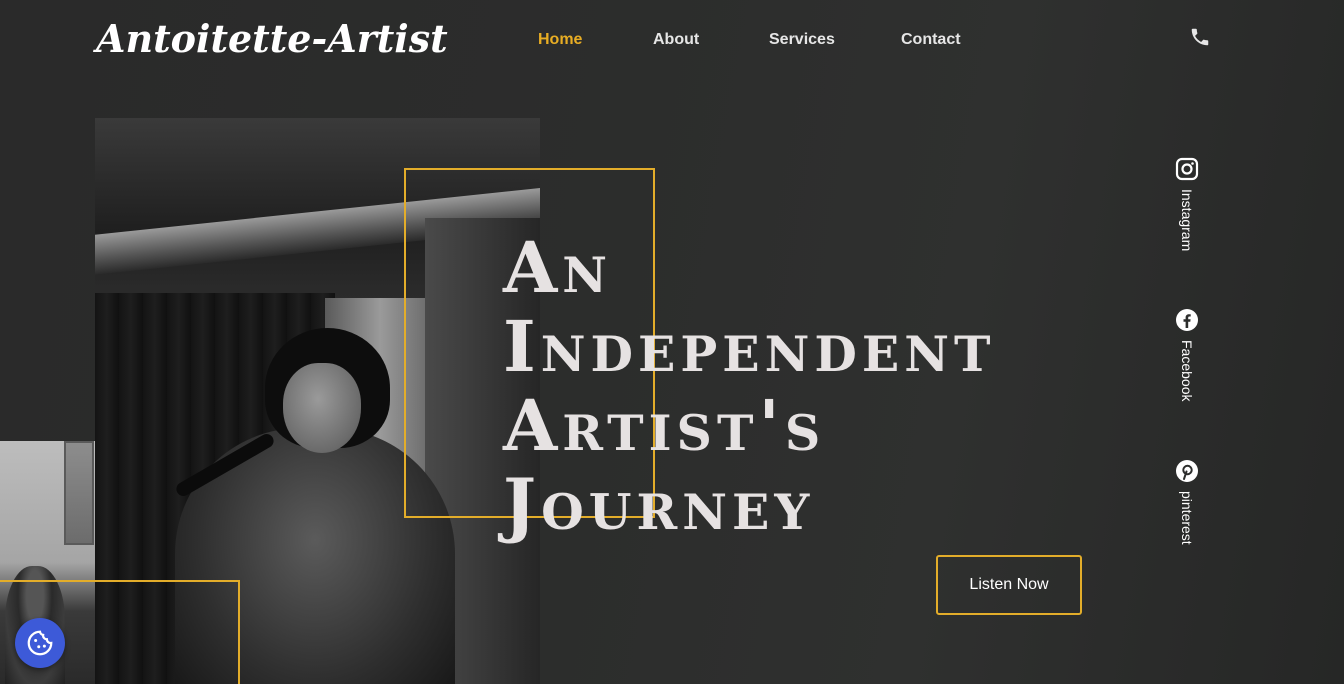 Image resolution: width=1344 pixels, height=684 pixels. What do you see at coordinates (1187, 220) in the screenshot?
I see `social-label: Instagram` at bounding box center [1187, 220].